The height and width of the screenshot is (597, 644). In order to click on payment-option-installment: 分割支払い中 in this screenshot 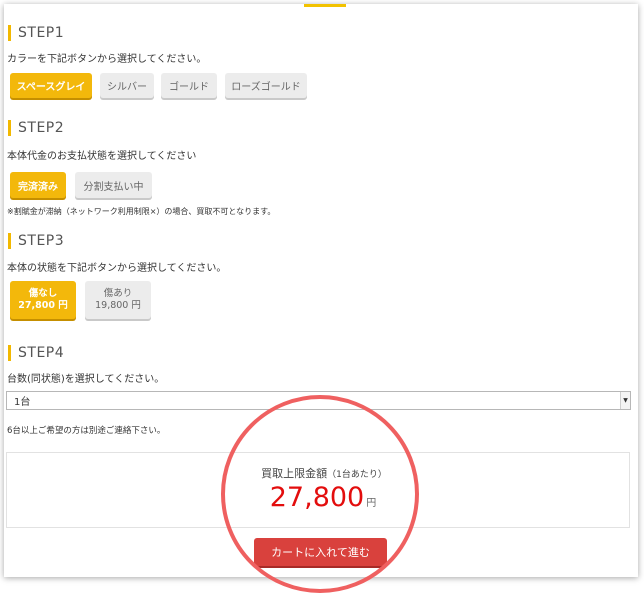, I will do `click(113, 185)`.